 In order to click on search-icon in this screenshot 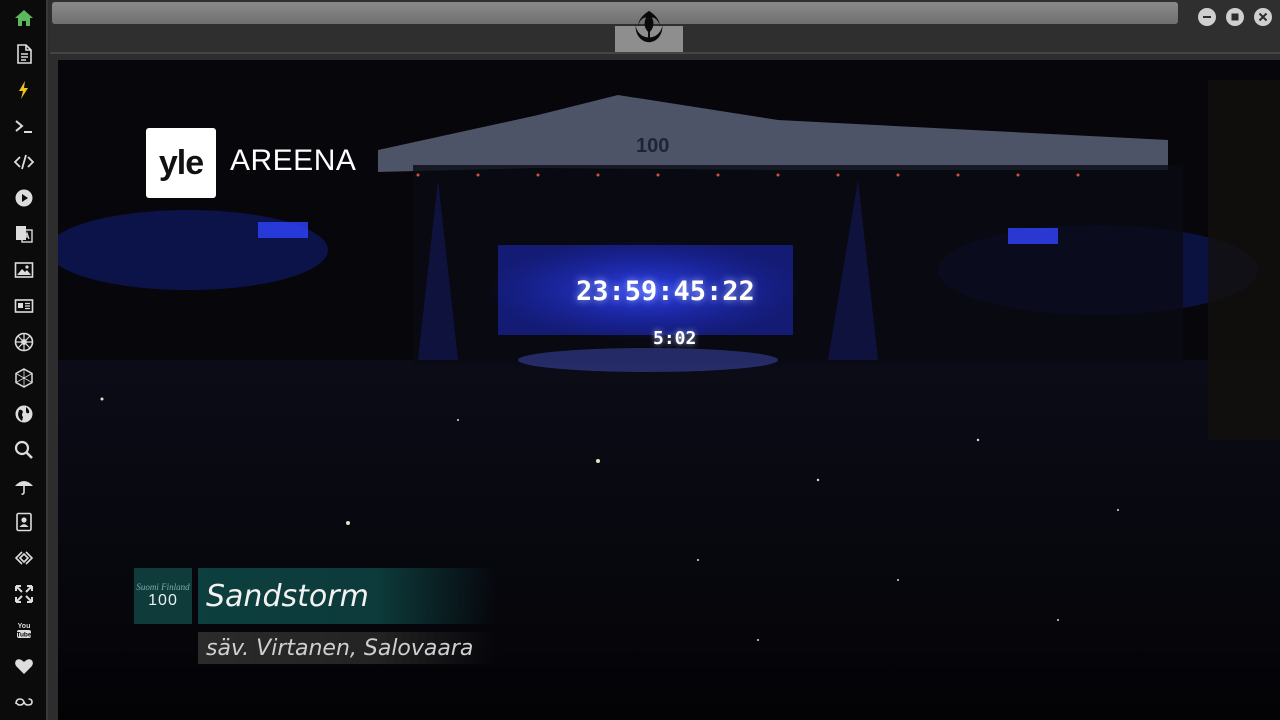, I will do `click(23, 449)`.